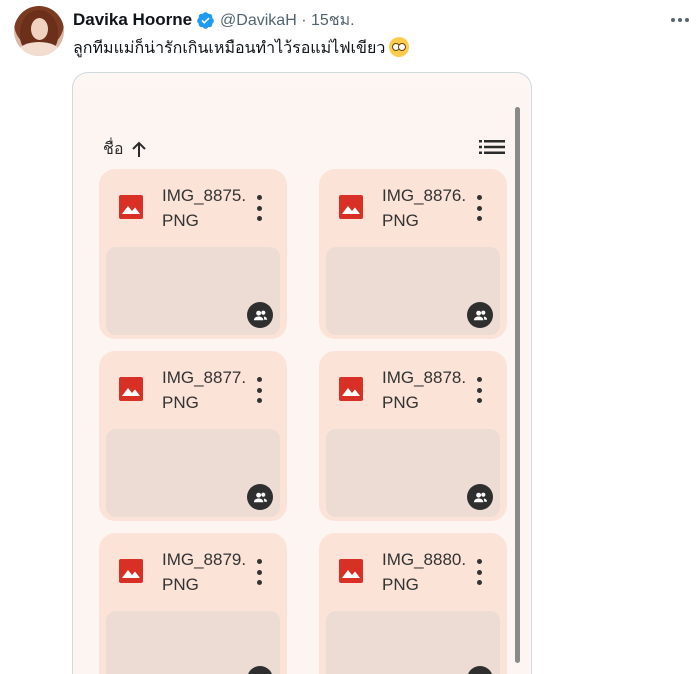  I want to click on tweet-header: Davika Hoorne @DavikaH · 15ชม., so click(214, 20).